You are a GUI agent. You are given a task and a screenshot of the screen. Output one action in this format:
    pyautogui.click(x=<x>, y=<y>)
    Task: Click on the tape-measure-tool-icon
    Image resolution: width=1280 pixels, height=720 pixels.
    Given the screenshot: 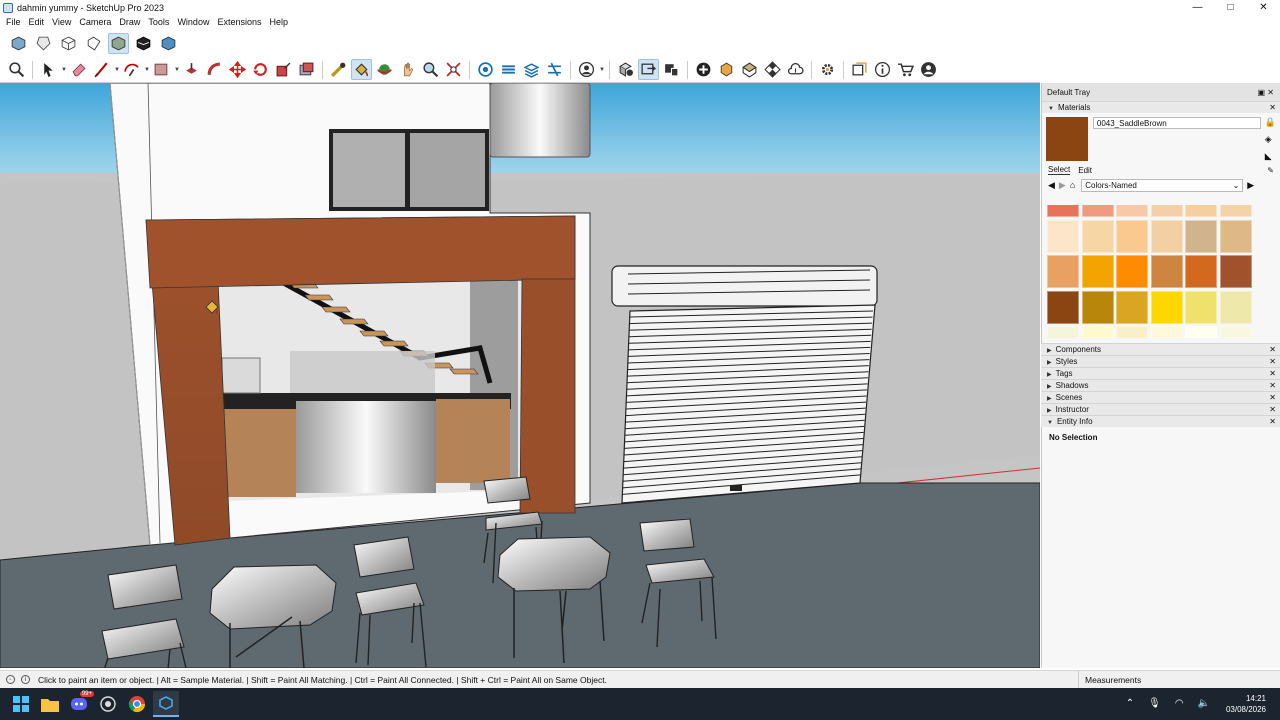 What is the action you would take?
    pyautogui.click(x=338, y=69)
    